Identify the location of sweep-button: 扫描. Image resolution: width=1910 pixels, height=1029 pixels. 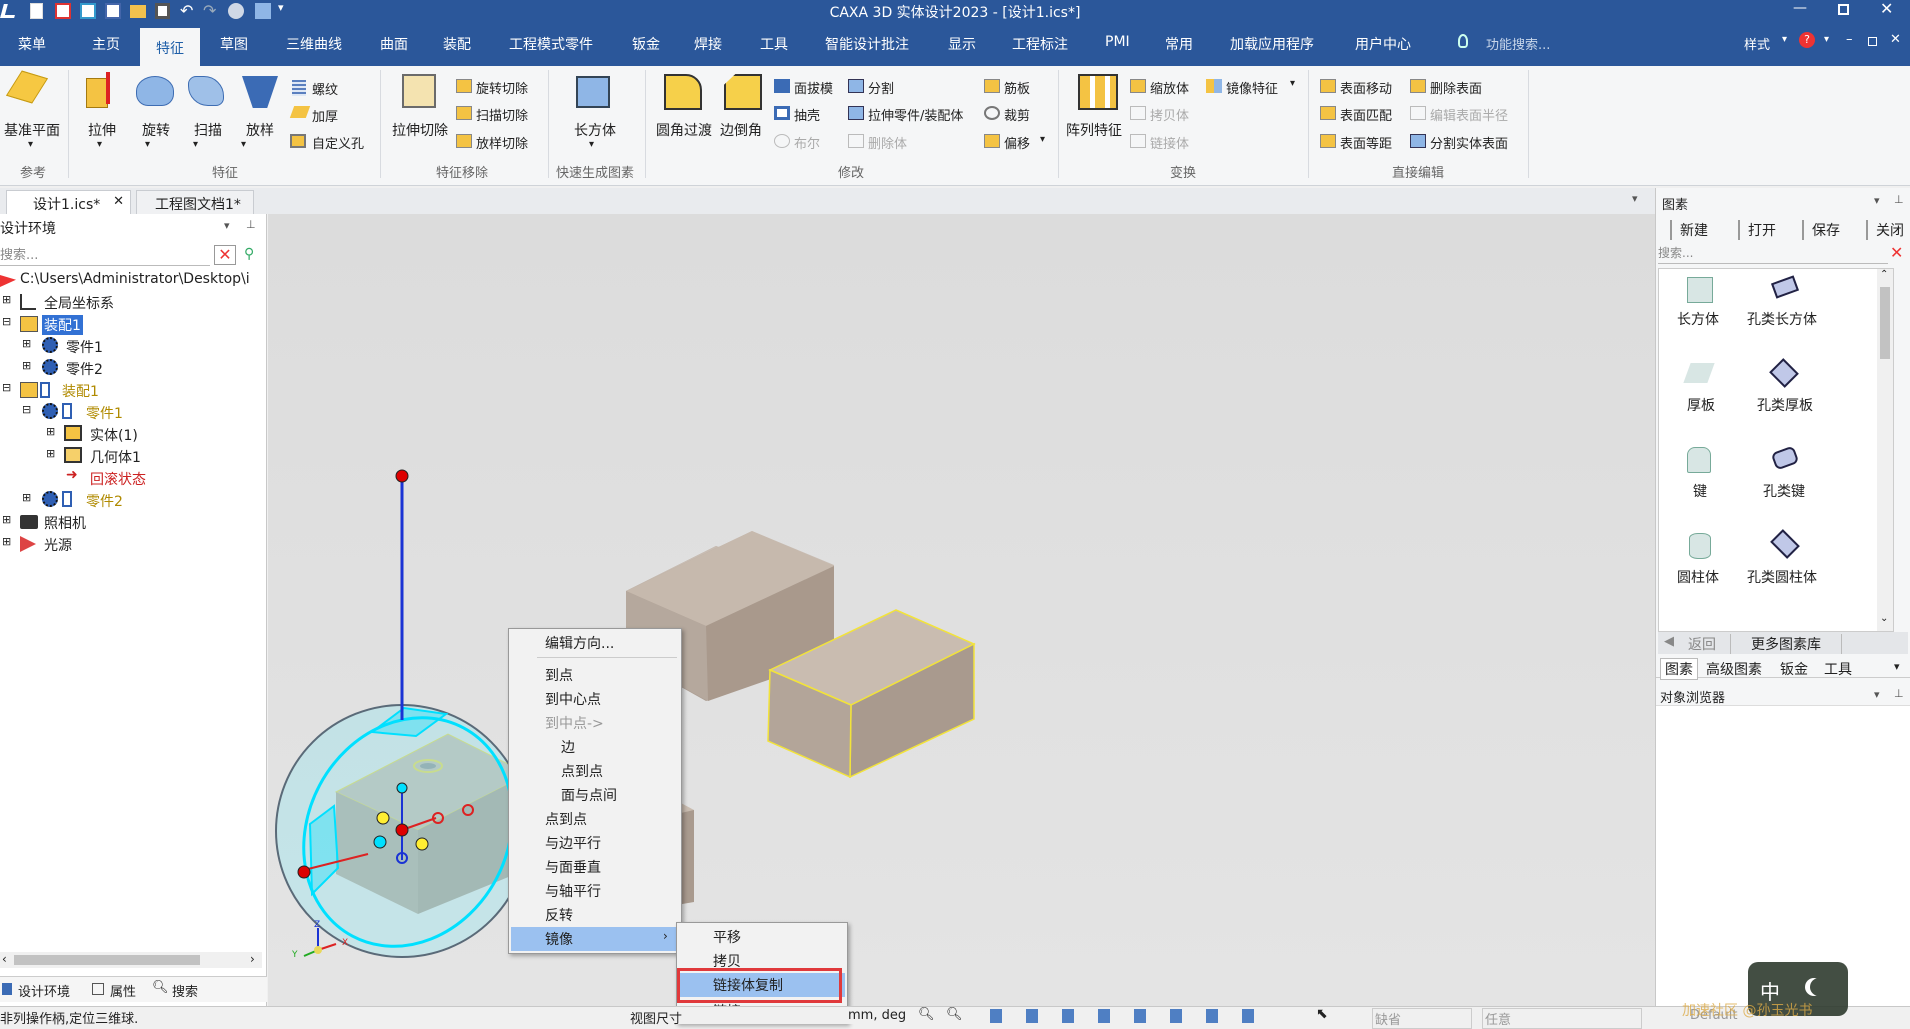
(208, 130).